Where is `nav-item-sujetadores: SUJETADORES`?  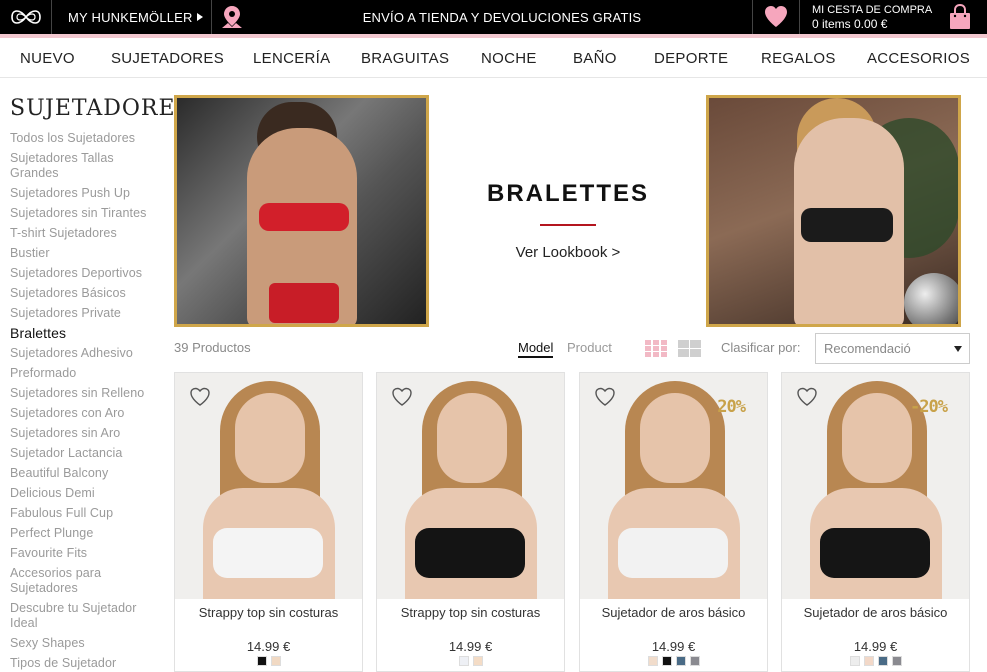
nav-item-sujetadores: SUJETADORES is located at coordinates (167, 58).